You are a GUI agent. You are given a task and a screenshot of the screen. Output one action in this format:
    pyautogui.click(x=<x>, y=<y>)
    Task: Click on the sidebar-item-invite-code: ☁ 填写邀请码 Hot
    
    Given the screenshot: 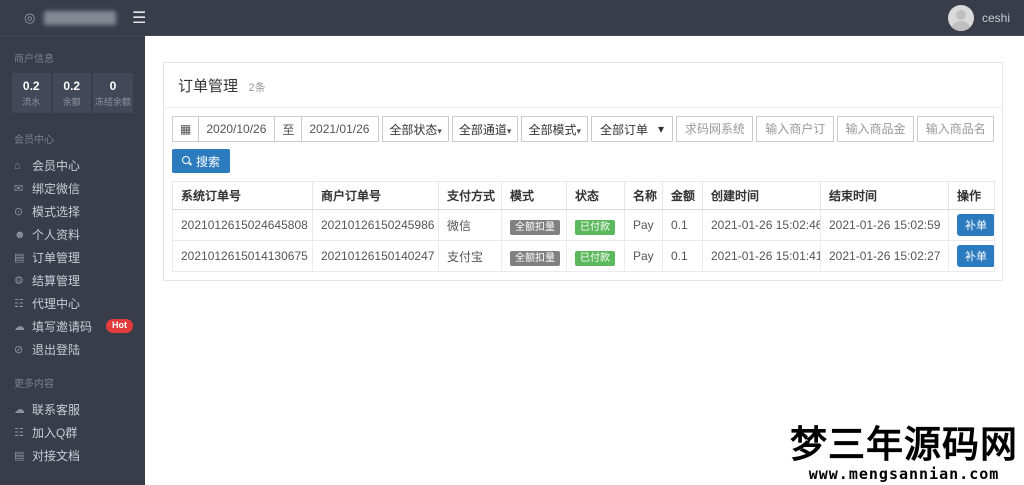 What is the action you would take?
    pyautogui.click(x=72, y=326)
    